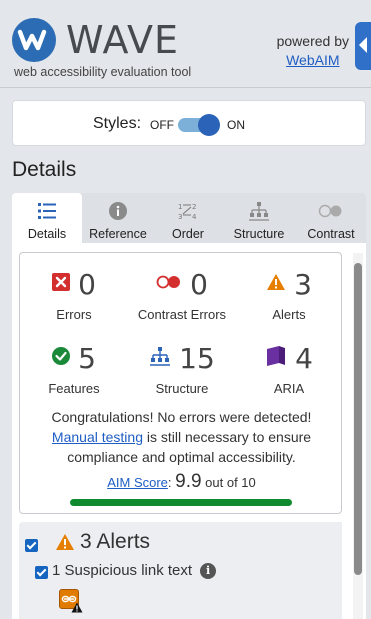 The height and width of the screenshot is (619, 371). I want to click on svg-text: 4, so click(194, 217).